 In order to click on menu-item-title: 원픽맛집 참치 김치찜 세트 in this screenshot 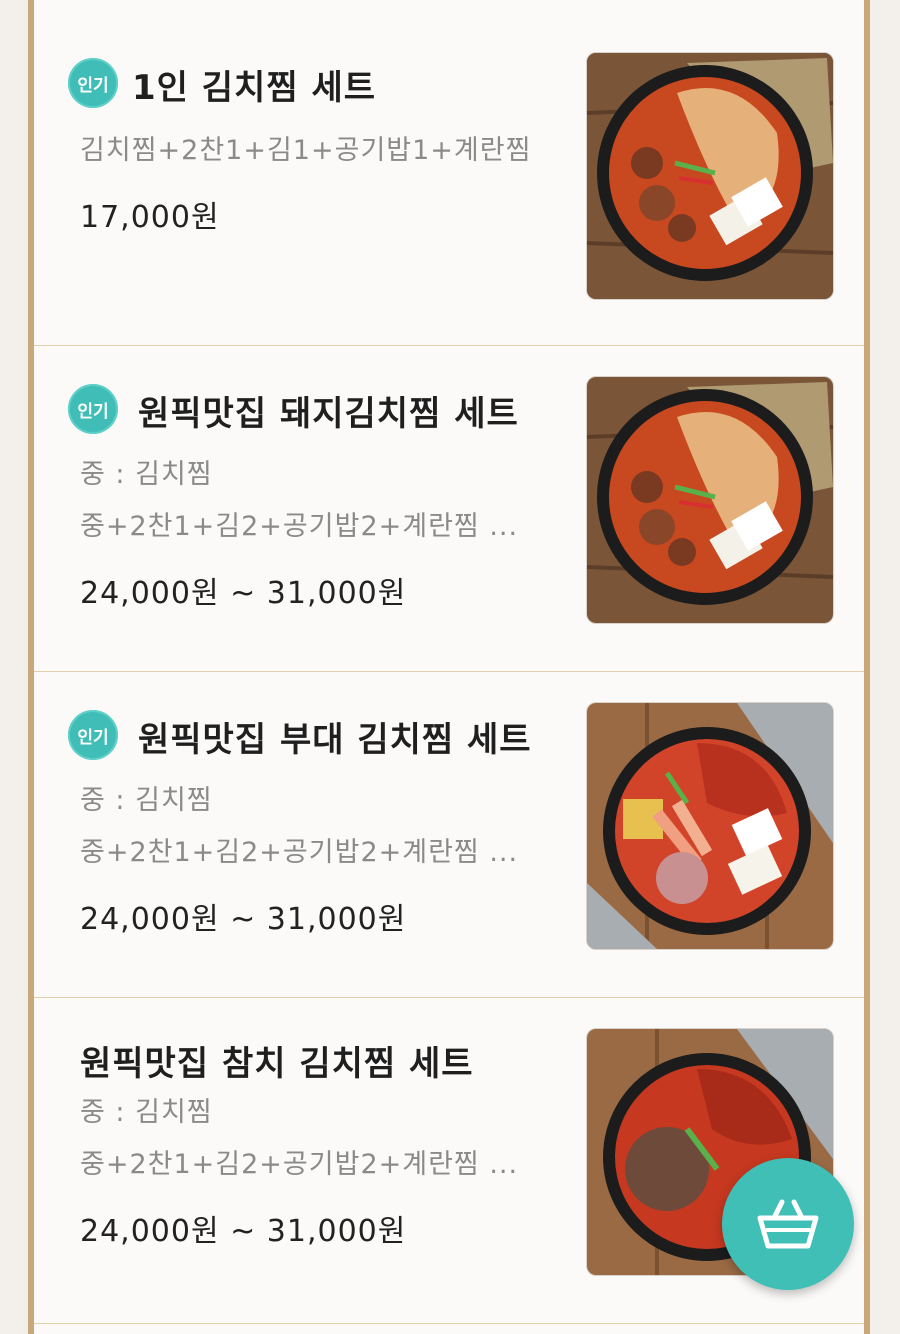, I will do `click(277, 1064)`.